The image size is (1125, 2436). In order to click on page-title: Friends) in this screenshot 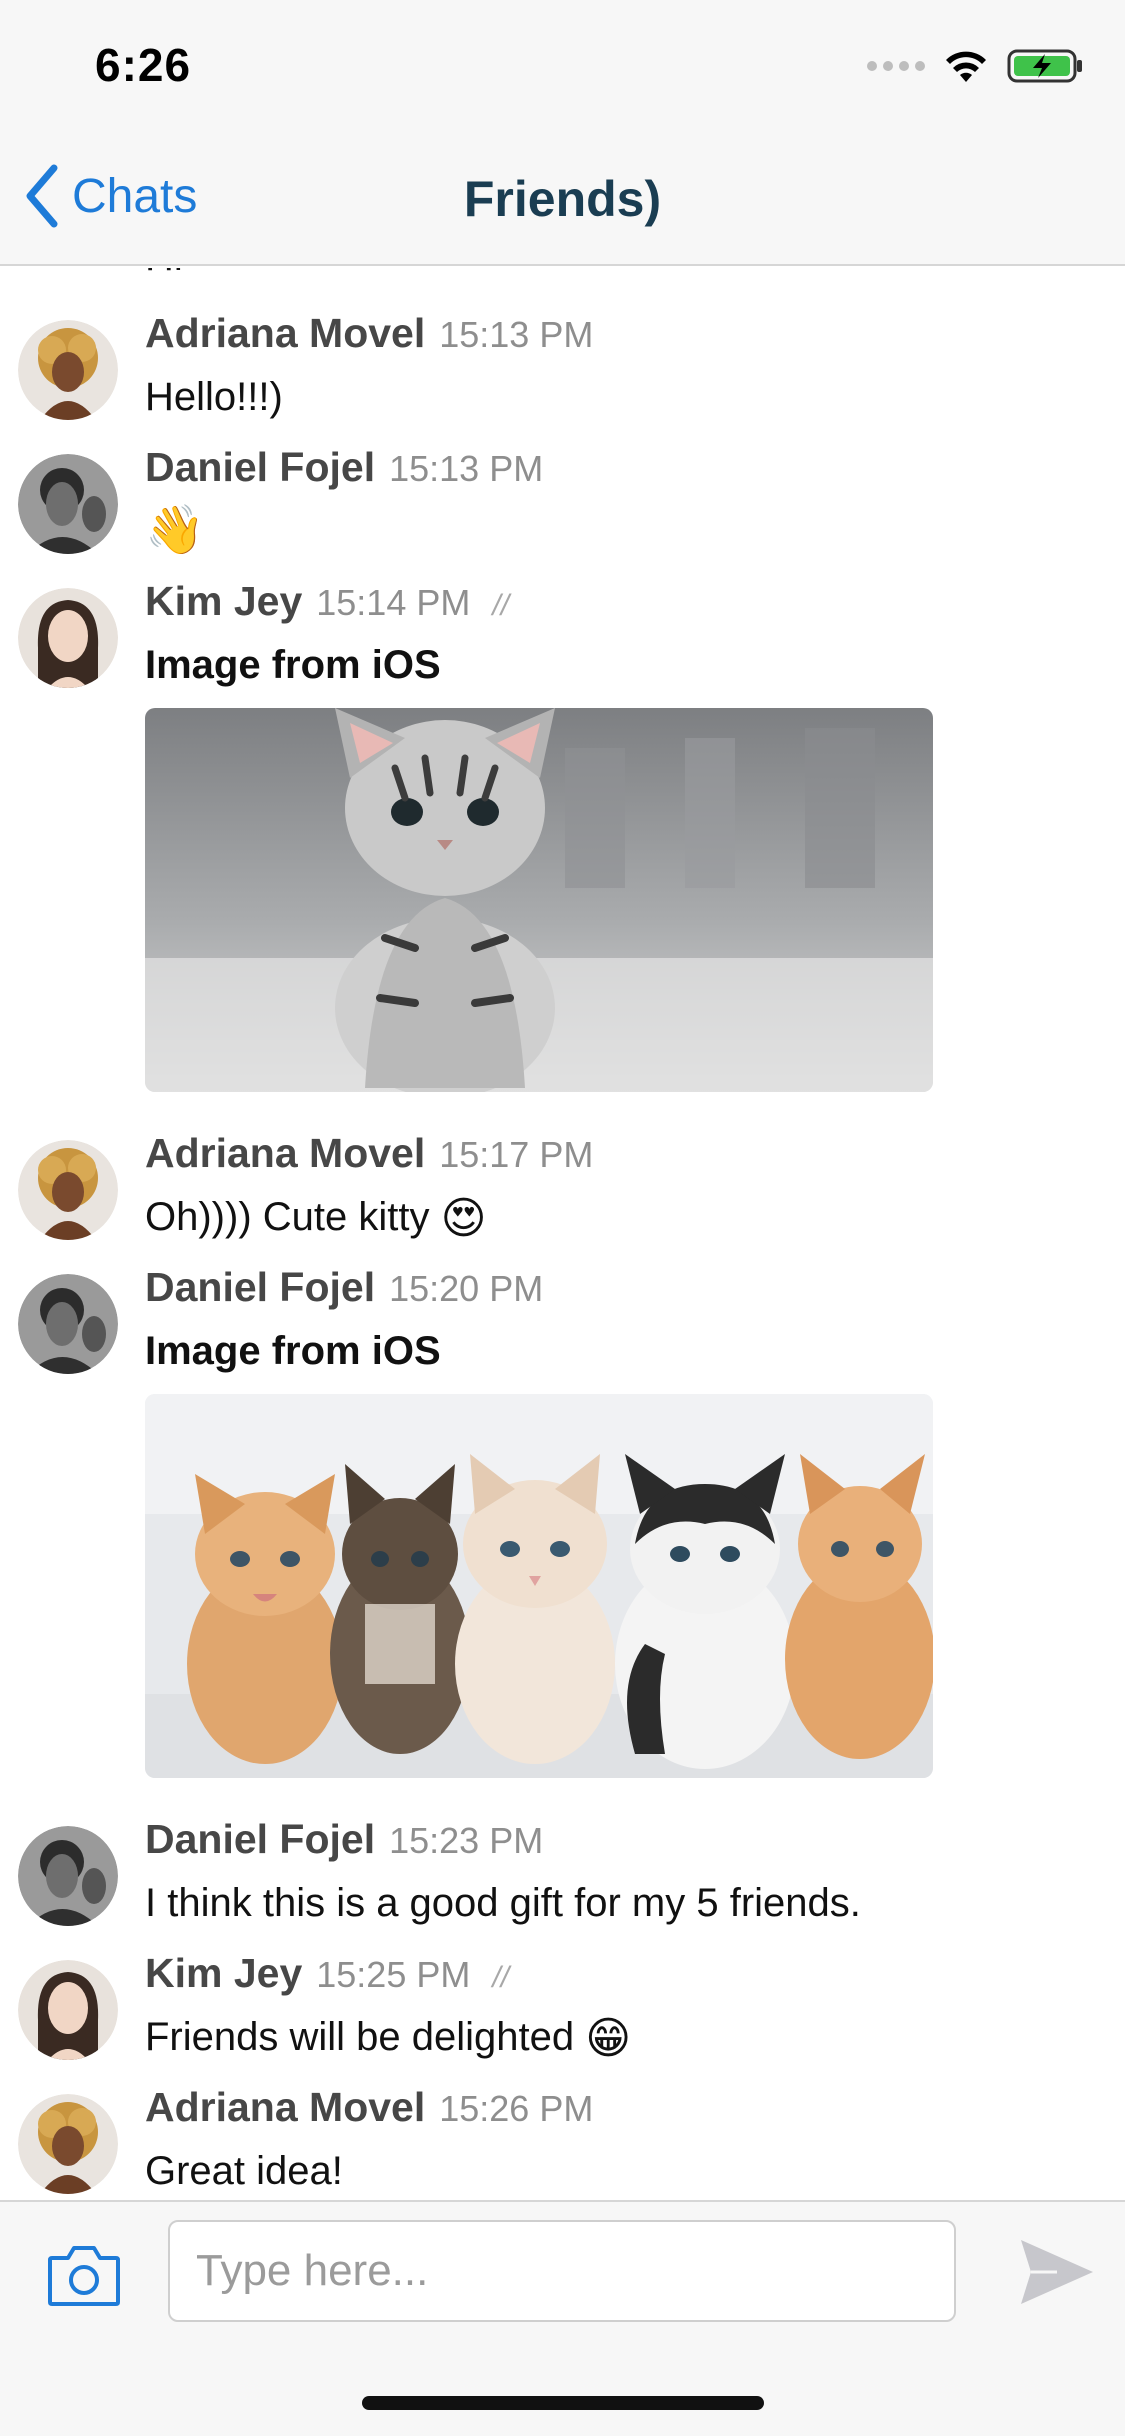, I will do `click(562, 199)`.